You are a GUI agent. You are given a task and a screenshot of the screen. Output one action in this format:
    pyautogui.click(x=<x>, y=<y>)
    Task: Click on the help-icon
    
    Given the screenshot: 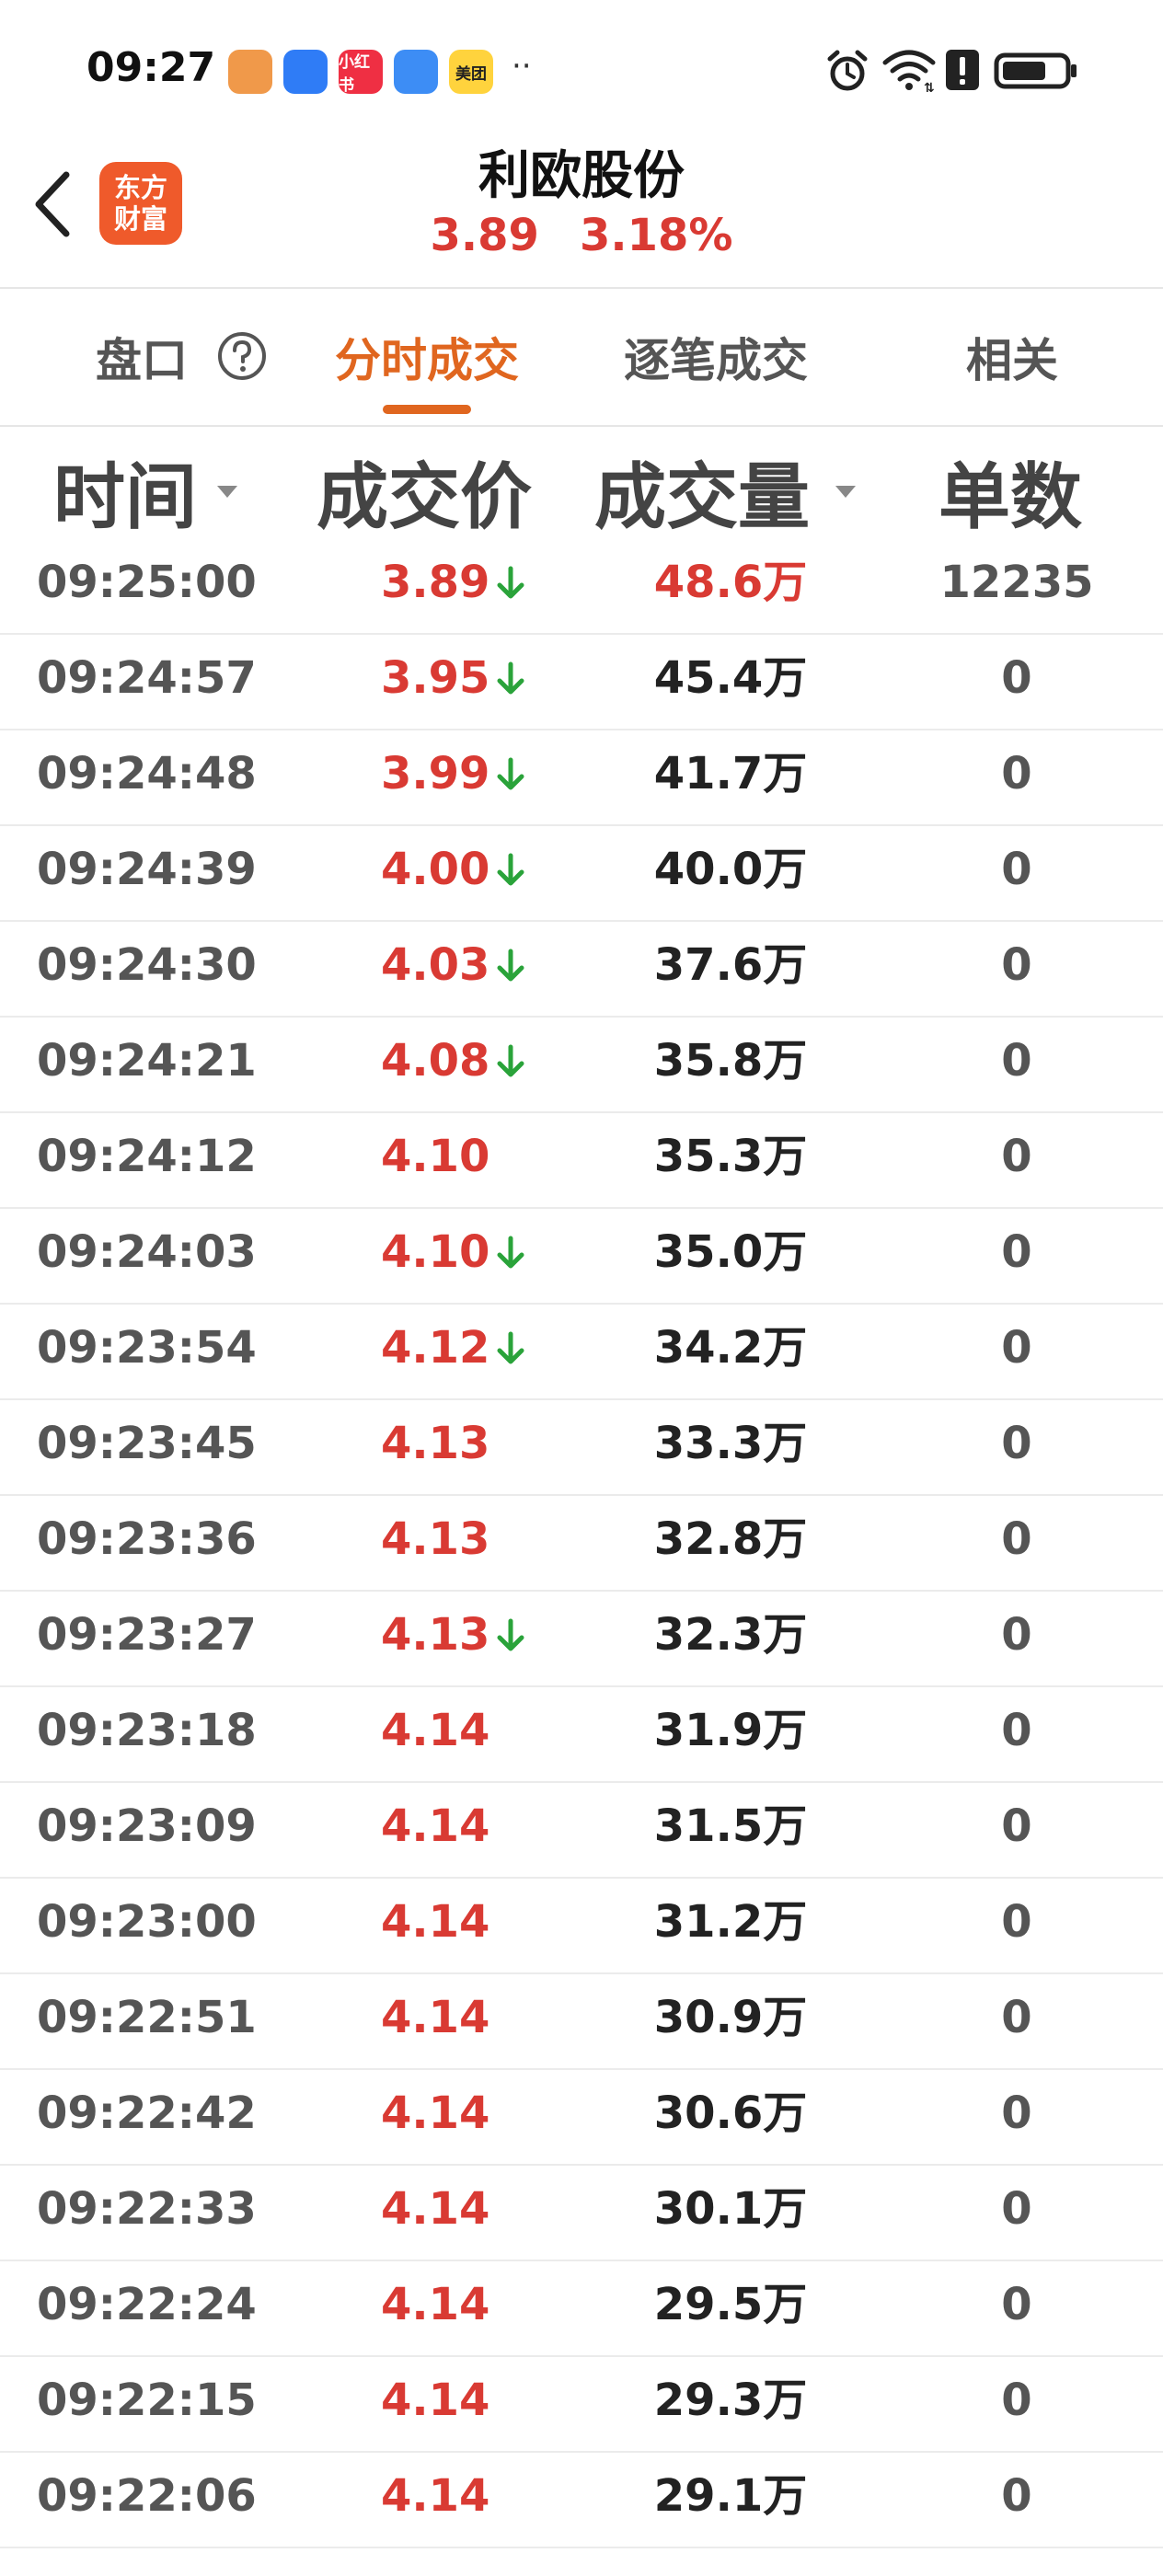 What is the action you would take?
    pyautogui.click(x=242, y=356)
    